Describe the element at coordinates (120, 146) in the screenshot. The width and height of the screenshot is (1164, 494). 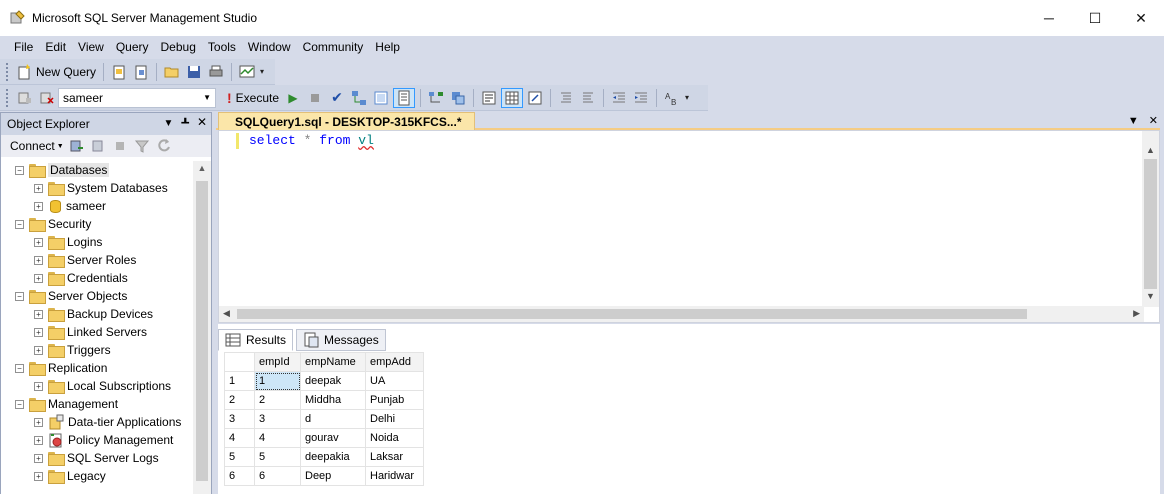
I see `stop-button` at that location.